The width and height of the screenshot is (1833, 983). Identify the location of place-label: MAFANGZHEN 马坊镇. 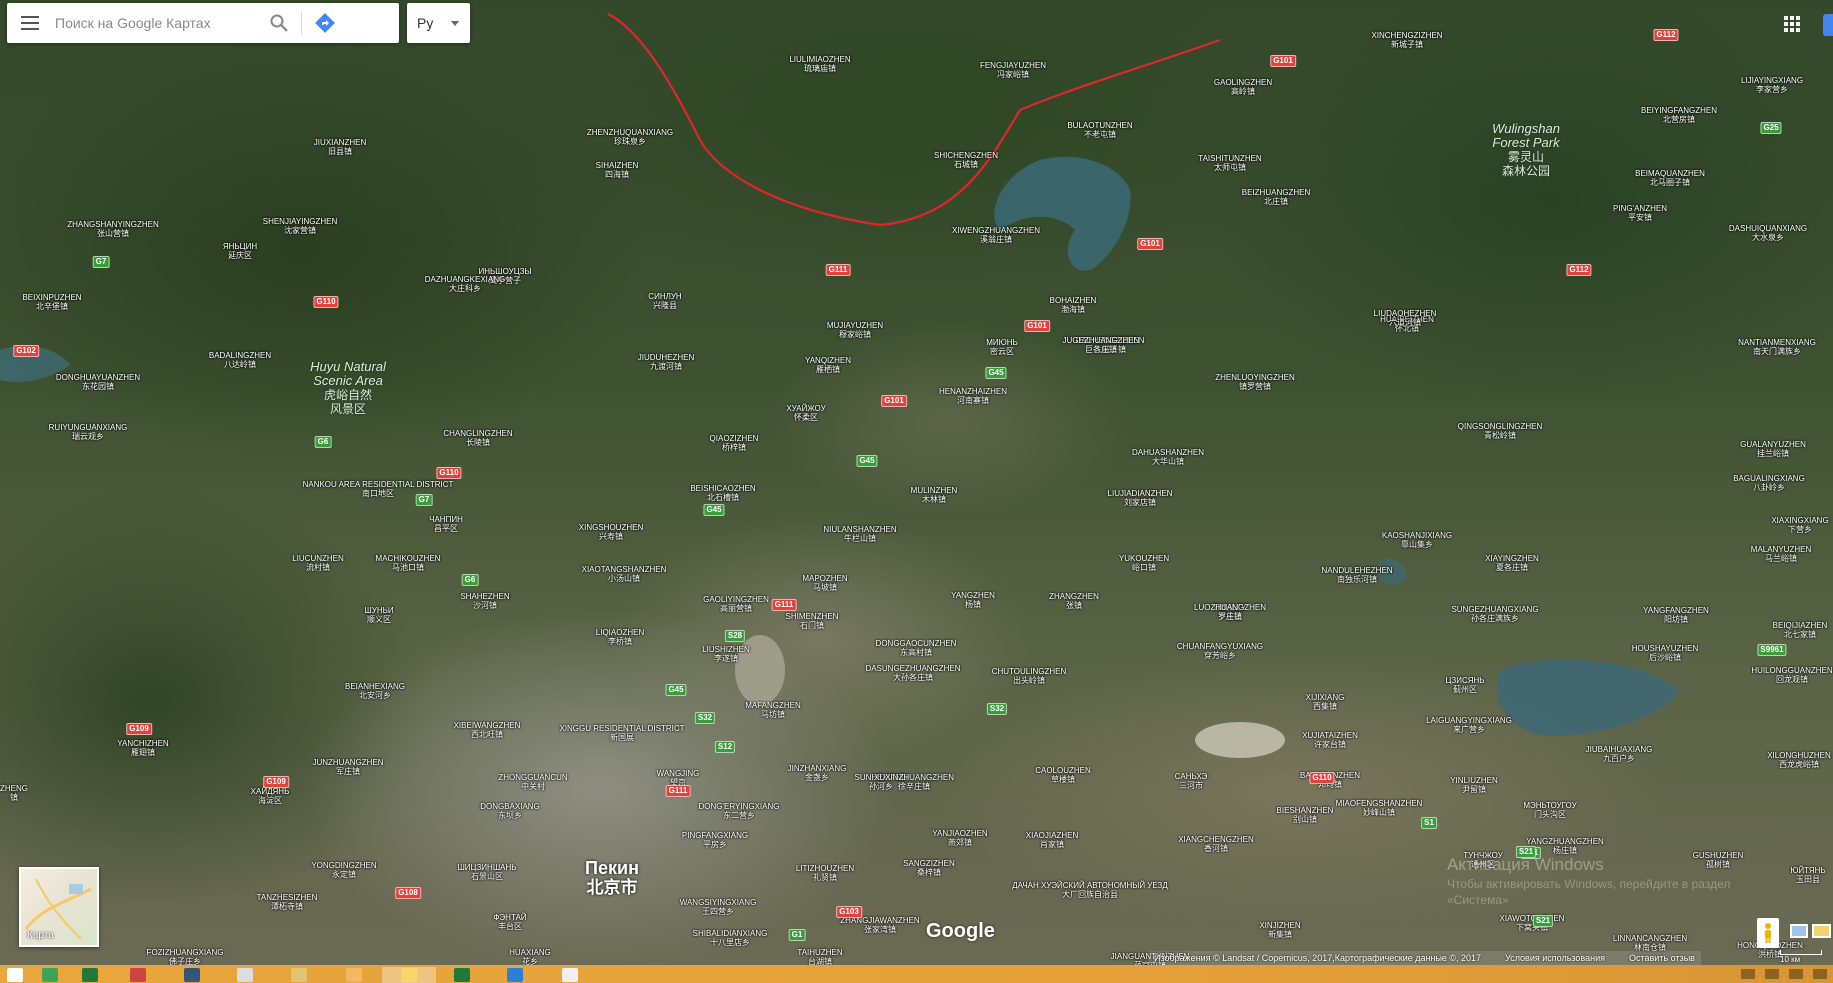
(773, 710).